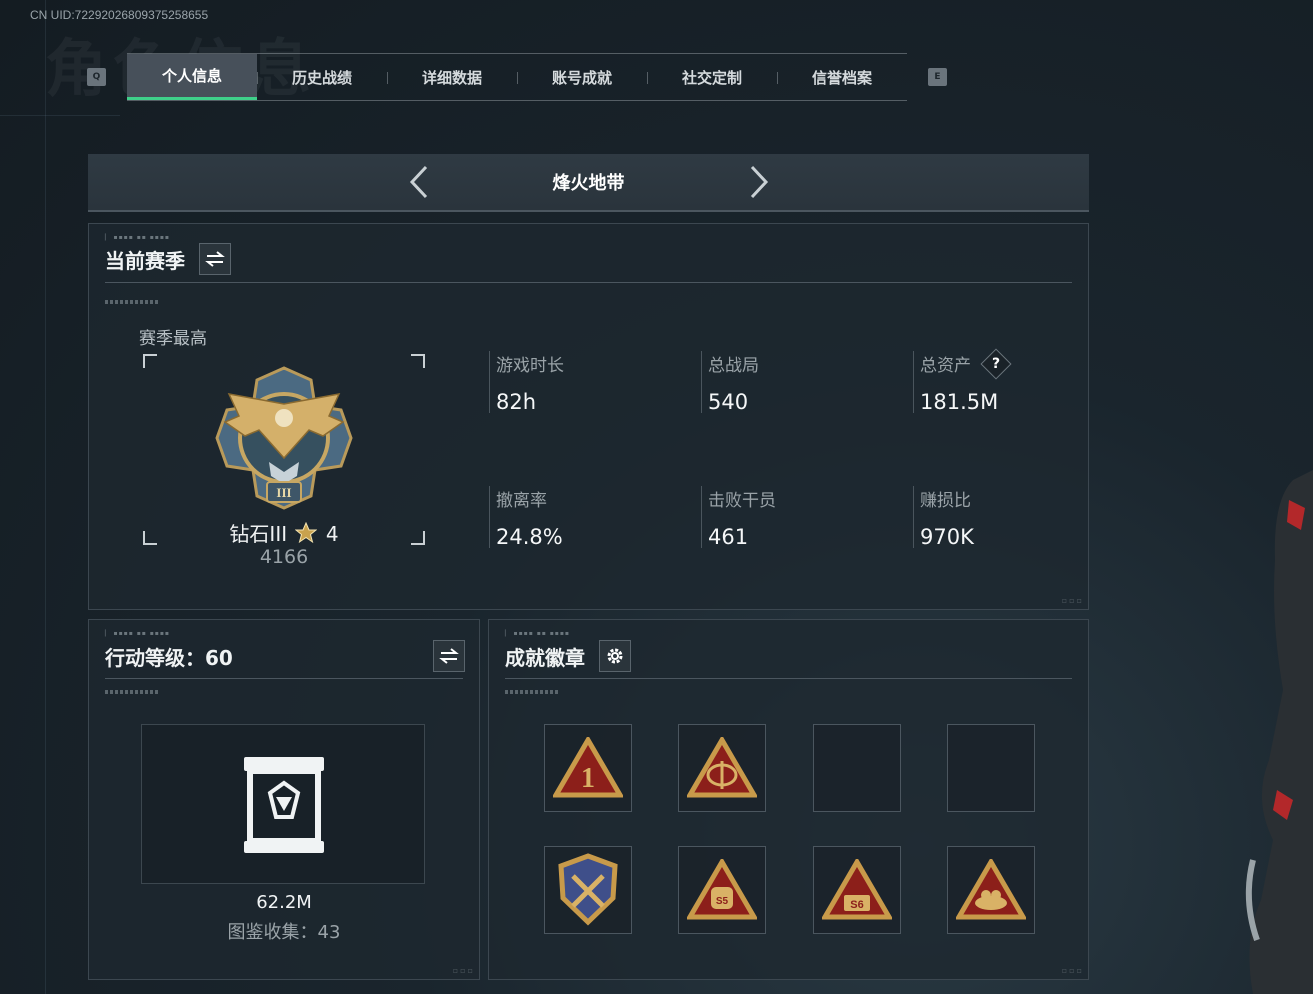 The height and width of the screenshot is (994, 1313). I want to click on stat-label: 赚损比, so click(945, 501).